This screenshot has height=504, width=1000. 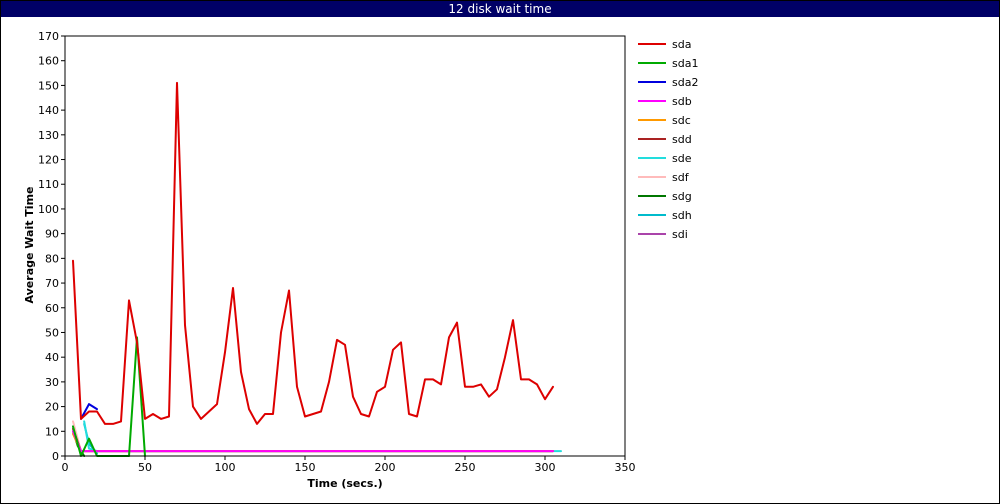 What do you see at coordinates (682, 196) in the screenshot?
I see `legend-label-sdg: sdg` at bounding box center [682, 196].